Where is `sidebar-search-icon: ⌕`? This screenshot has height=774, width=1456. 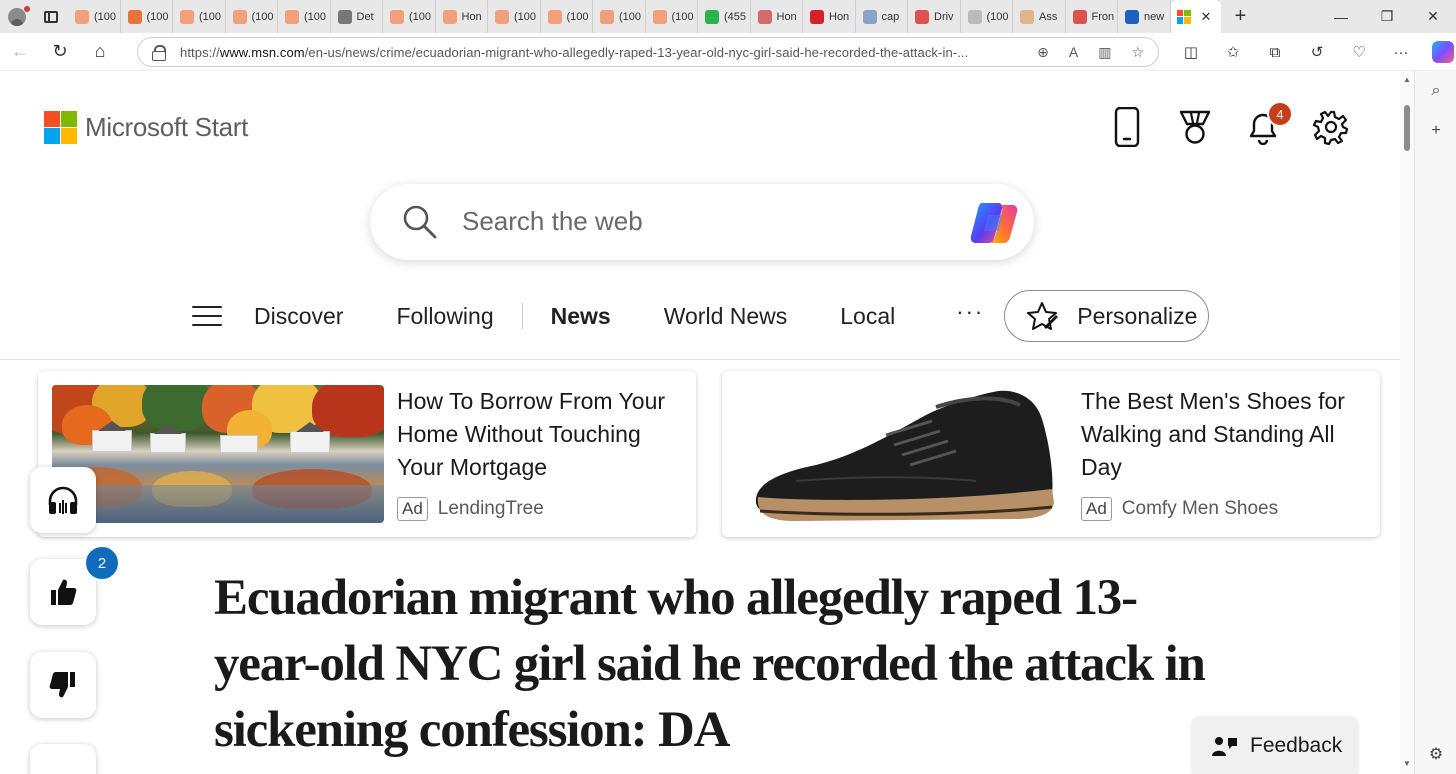
sidebar-search-icon: ⌕ is located at coordinates (1435, 91).